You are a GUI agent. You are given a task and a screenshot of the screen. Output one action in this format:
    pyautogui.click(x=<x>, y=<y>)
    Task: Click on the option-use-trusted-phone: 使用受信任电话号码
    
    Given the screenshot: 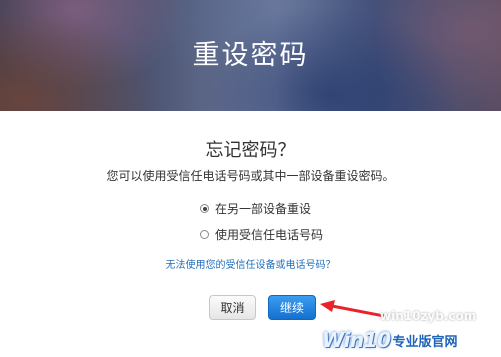 What is the action you would take?
    pyautogui.click(x=261, y=234)
    